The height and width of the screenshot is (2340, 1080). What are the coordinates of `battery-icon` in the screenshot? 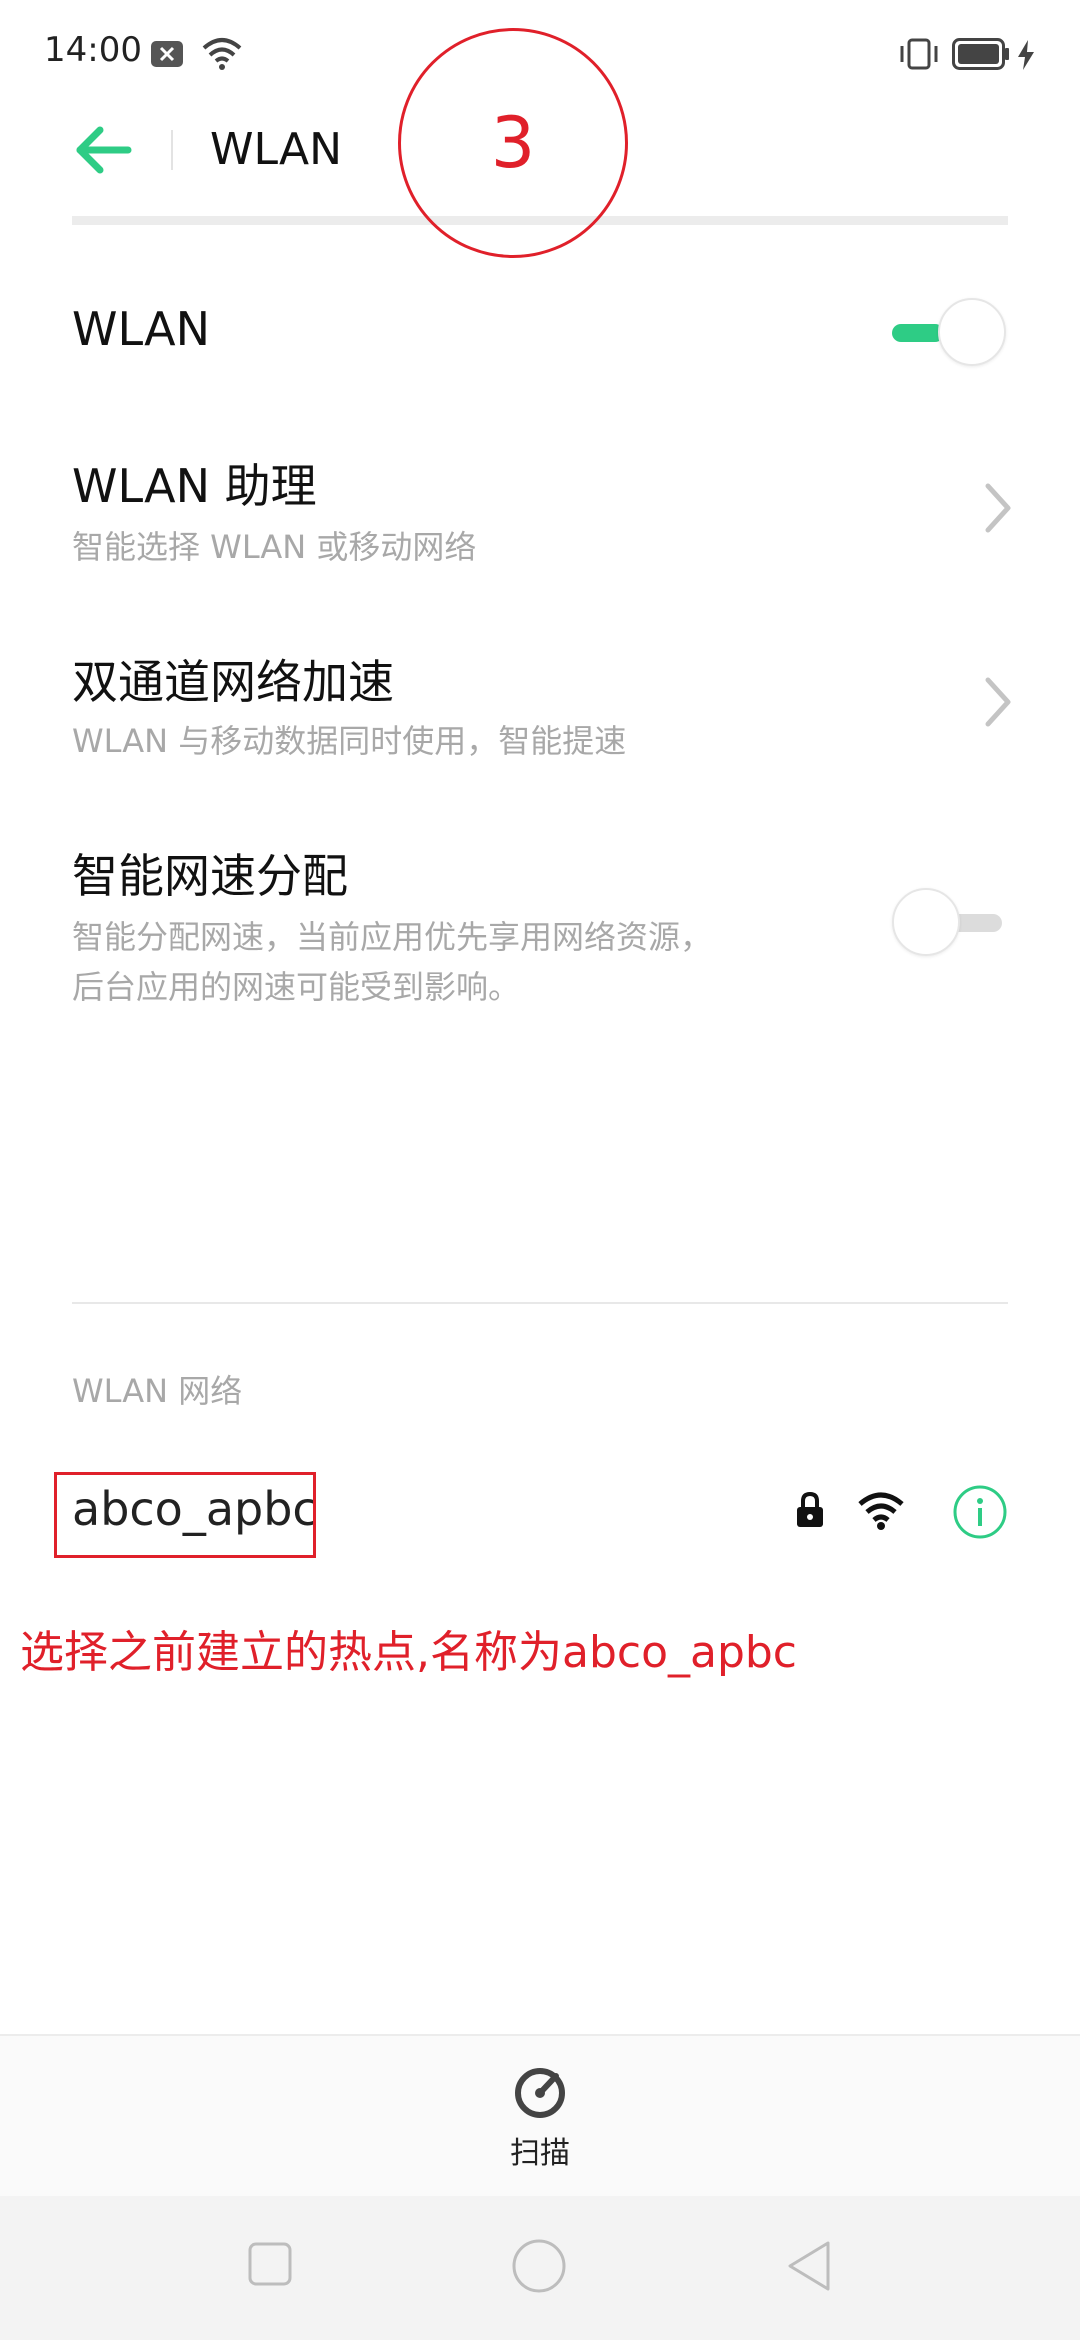 It's located at (980, 54).